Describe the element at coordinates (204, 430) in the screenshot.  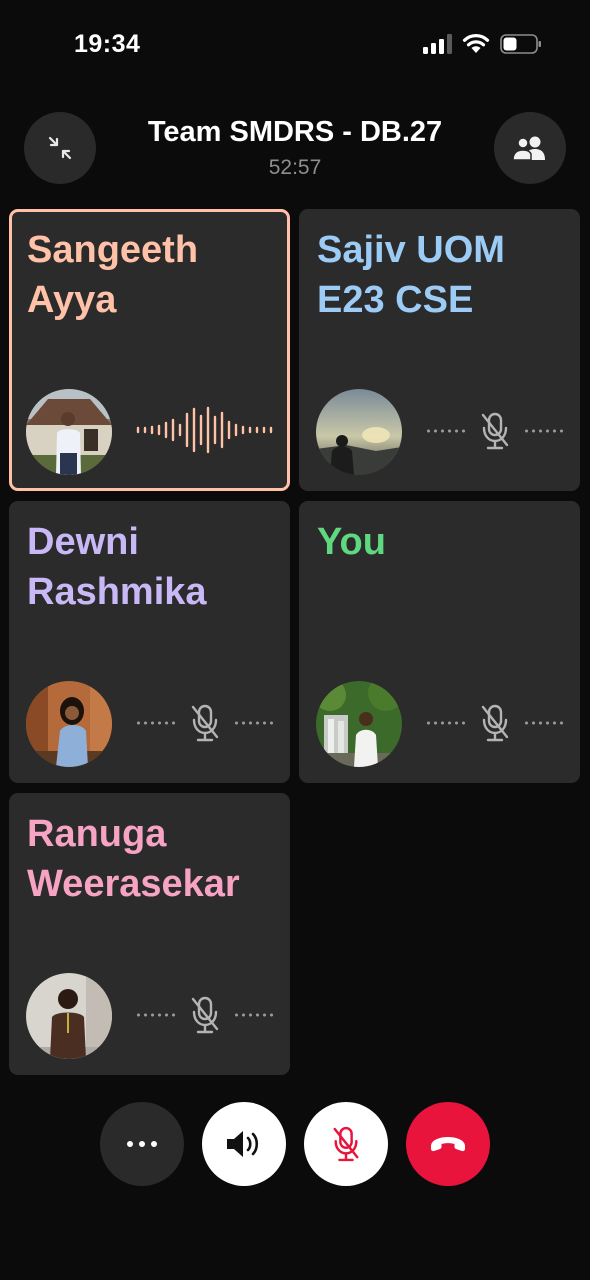
I see `audio-waveform-icon` at that location.